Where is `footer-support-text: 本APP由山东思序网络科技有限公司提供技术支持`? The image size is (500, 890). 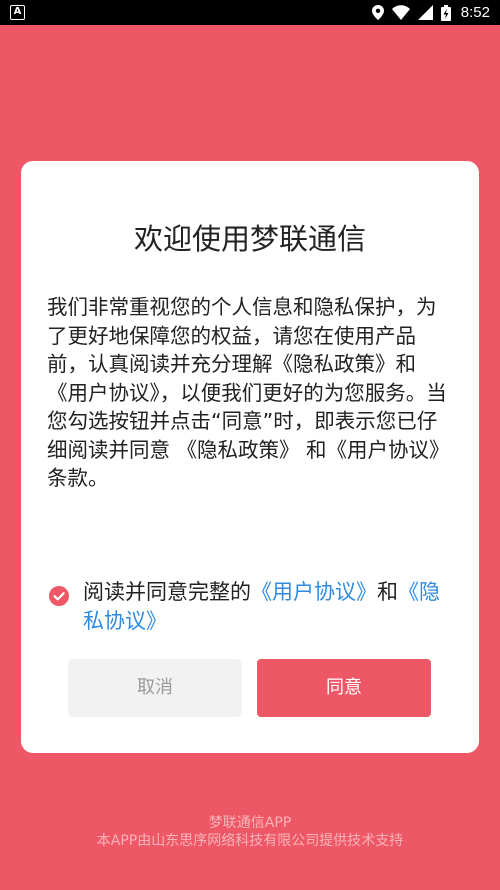 footer-support-text: 本APP由山东思序网络科技有限公司提供技术支持 is located at coordinates (250, 841).